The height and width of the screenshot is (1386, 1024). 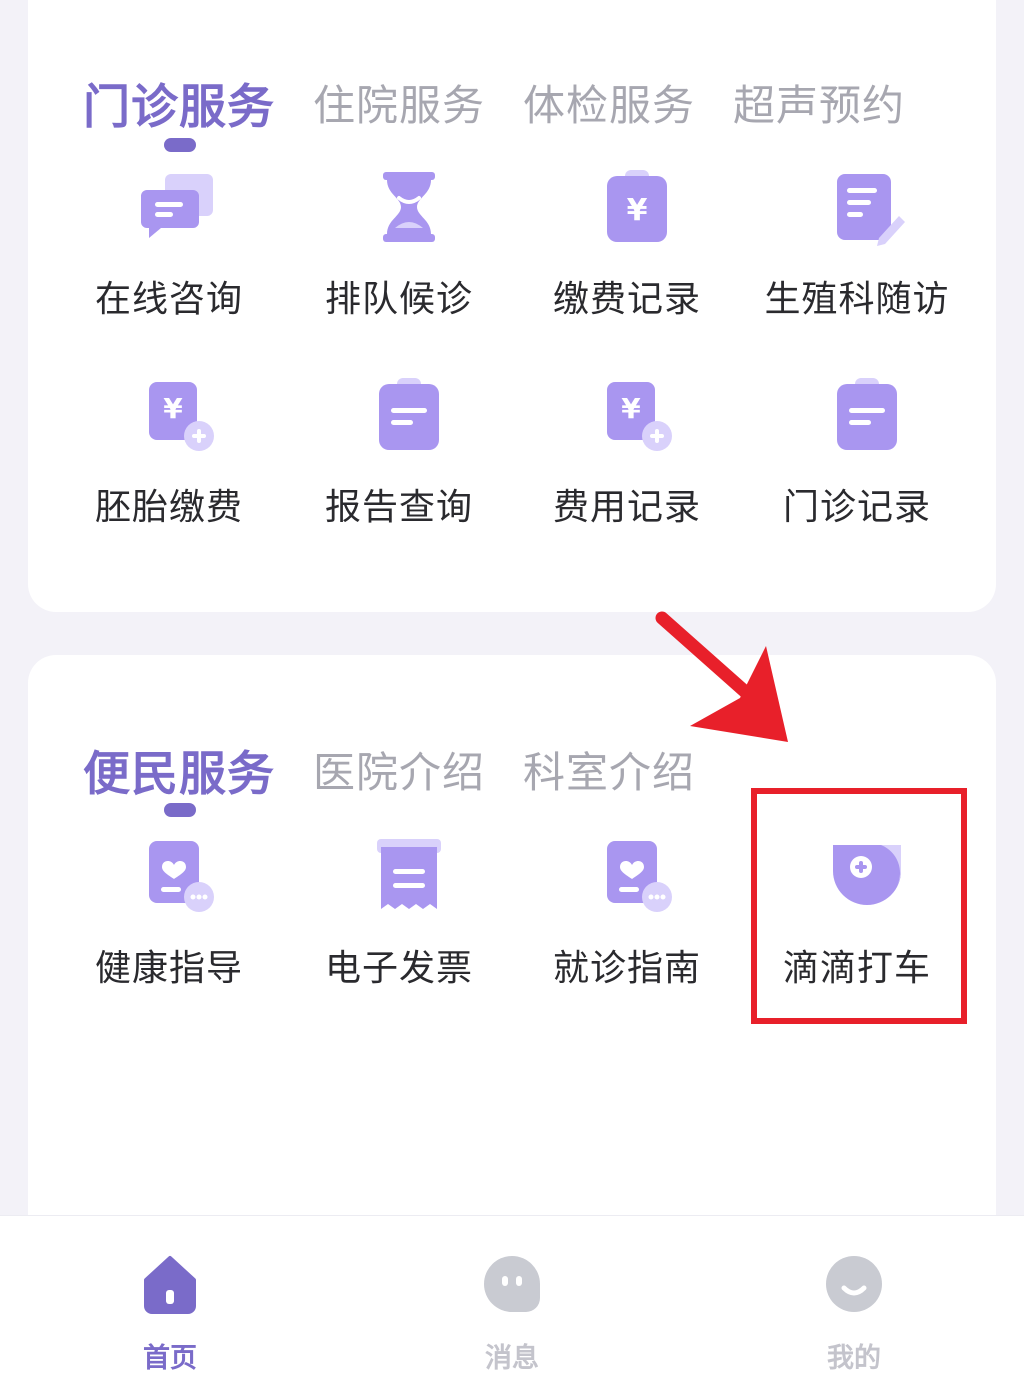 I want to click on highlight-box-annotation, so click(x=859, y=906).